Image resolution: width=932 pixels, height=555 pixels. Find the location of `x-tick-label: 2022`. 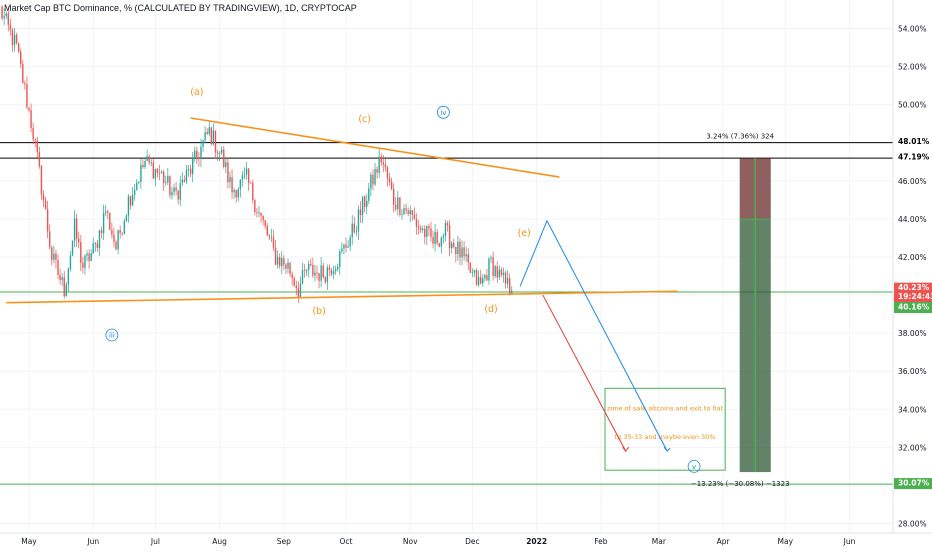

x-tick-label: 2022 is located at coordinates (536, 541).